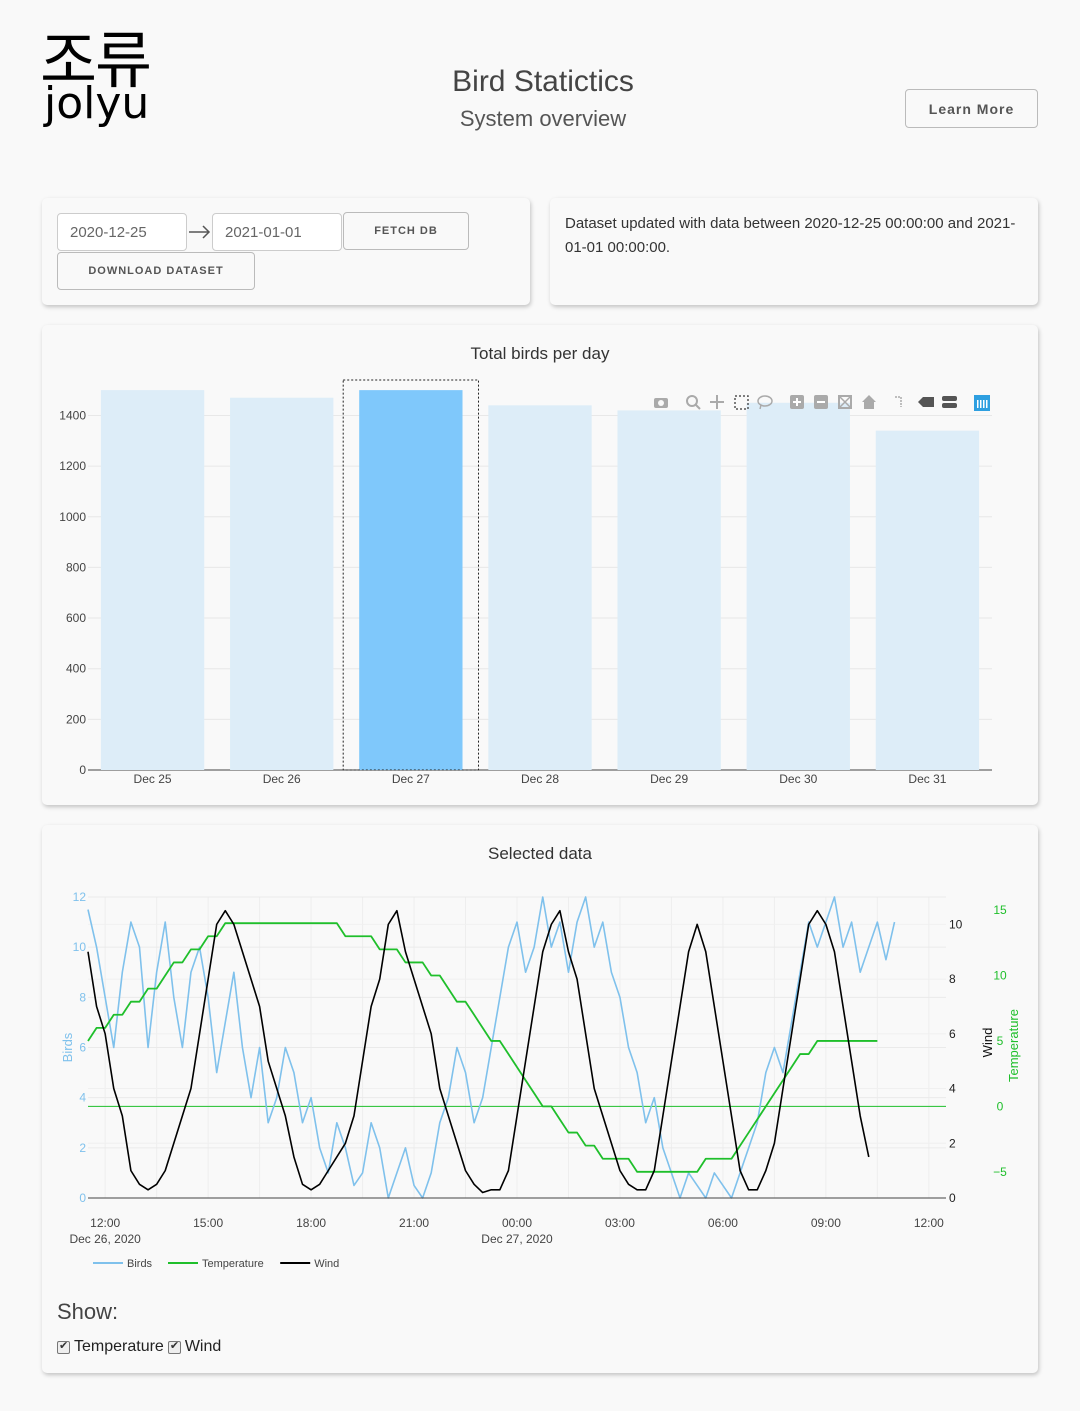 The width and height of the screenshot is (1080, 1411). I want to click on wind-ytick-label: 10, so click(956, 924).